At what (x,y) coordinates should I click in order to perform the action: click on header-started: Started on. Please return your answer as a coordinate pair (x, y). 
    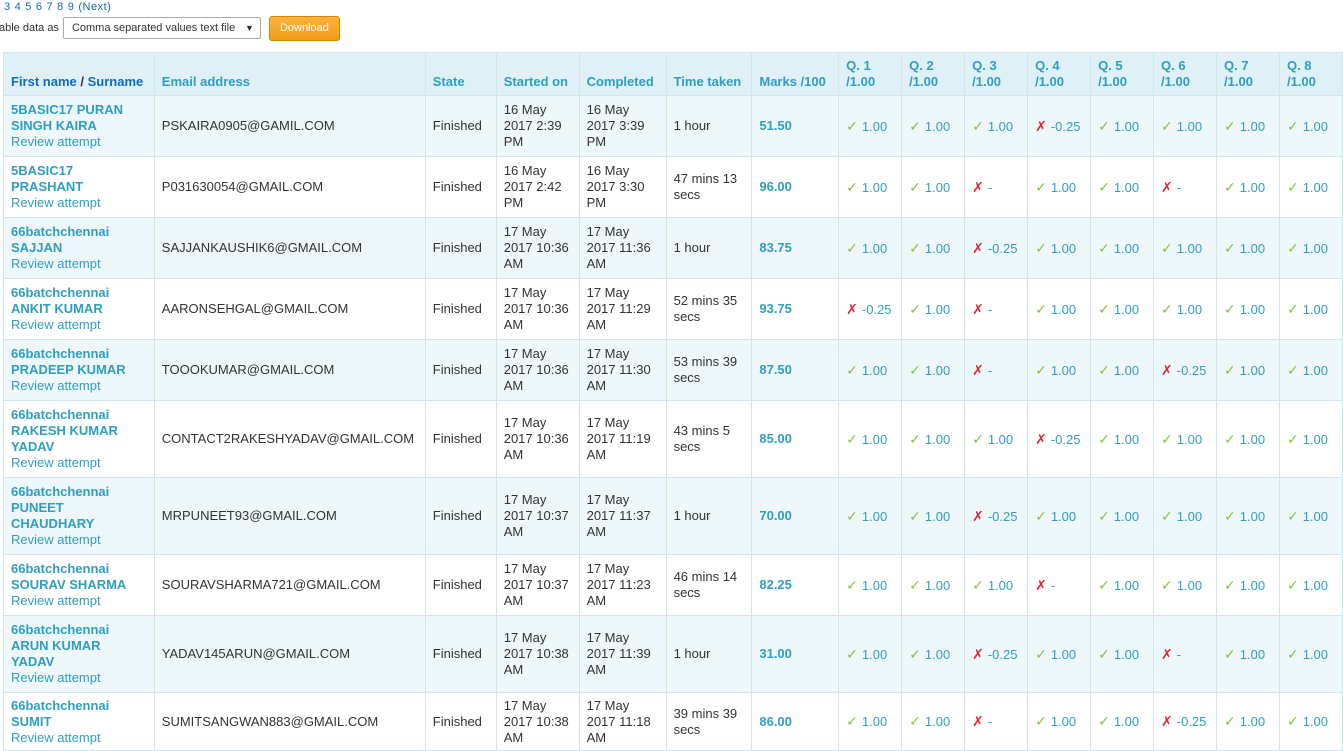
    Looking at the image, I should click on (537, 74).